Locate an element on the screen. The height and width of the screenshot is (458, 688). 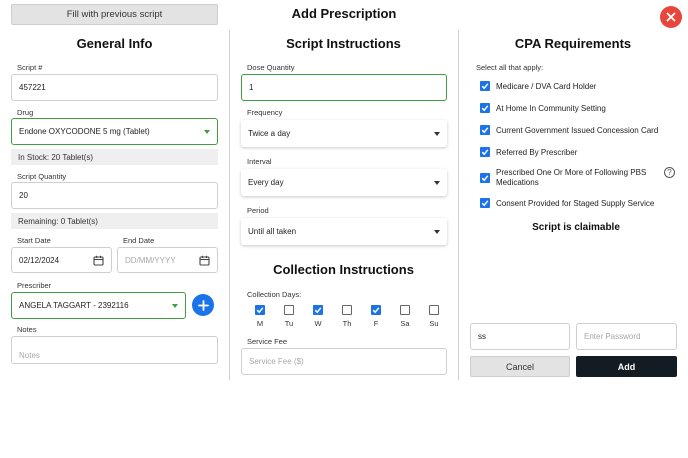
notes-input: Notes is located at coordinates (114, 350).